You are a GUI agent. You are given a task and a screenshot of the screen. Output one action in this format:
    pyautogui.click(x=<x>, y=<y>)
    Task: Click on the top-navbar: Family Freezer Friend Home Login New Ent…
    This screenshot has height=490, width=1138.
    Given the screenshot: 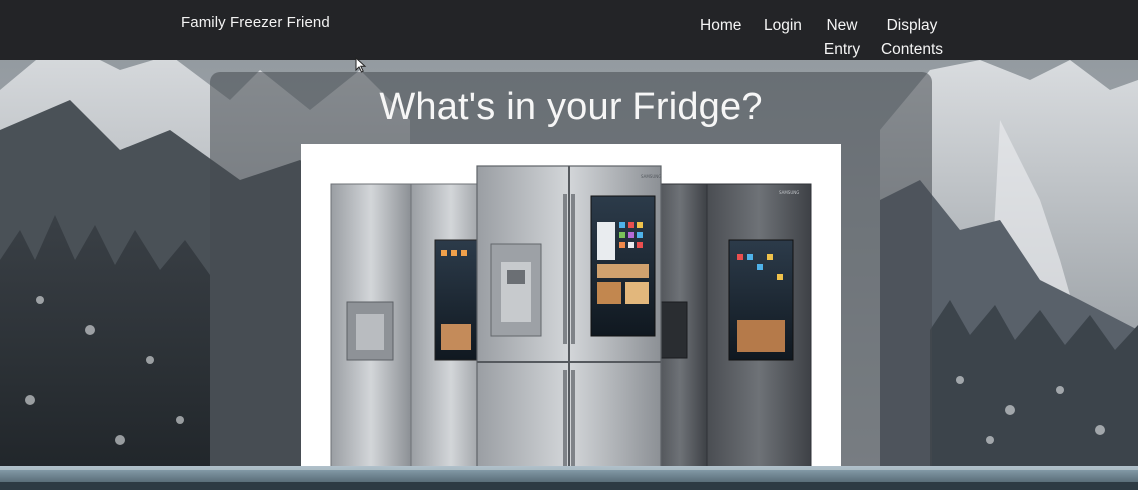 What is the action you would take?
    pyautogui.click(x=569, y=30)
    